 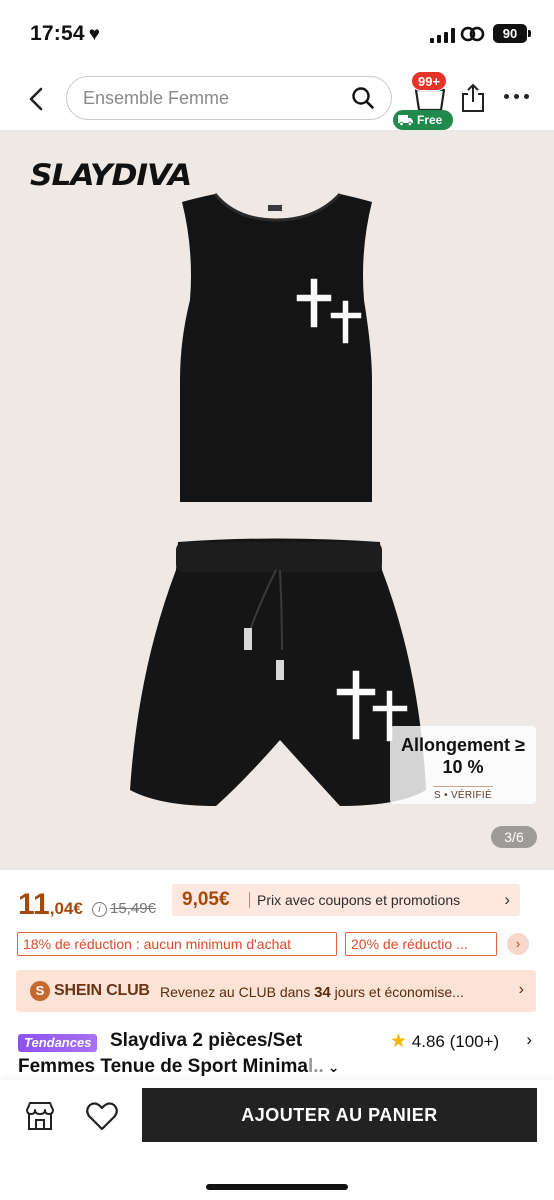 What do you see at coordinates (339, 1115) in the screenshot?
I see `add-to-cart-button: AJOUTER AU PANIER` at bounding box center [339, 1115].